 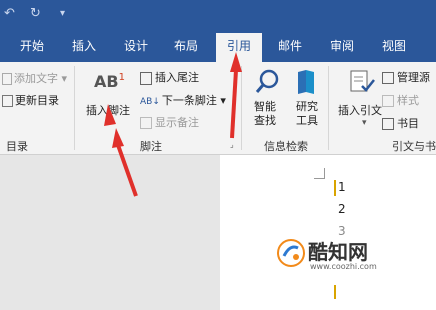 I want to click on annotation-arrows, so click(x=173, y=124).